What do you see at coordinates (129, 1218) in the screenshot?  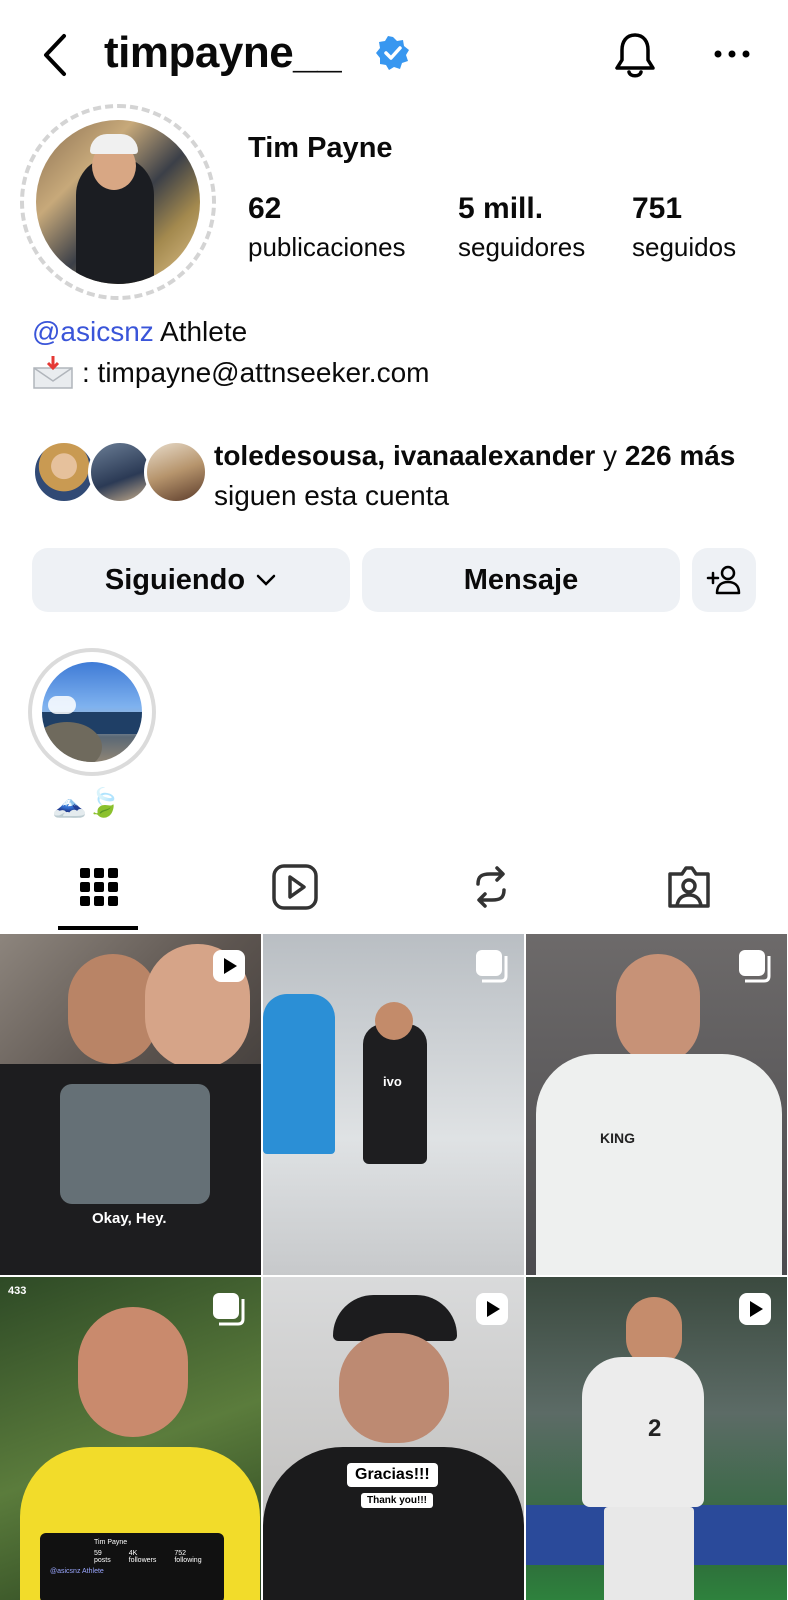 I see `post-caption: Okay, Hey.` at bounding box center [129, 1218].